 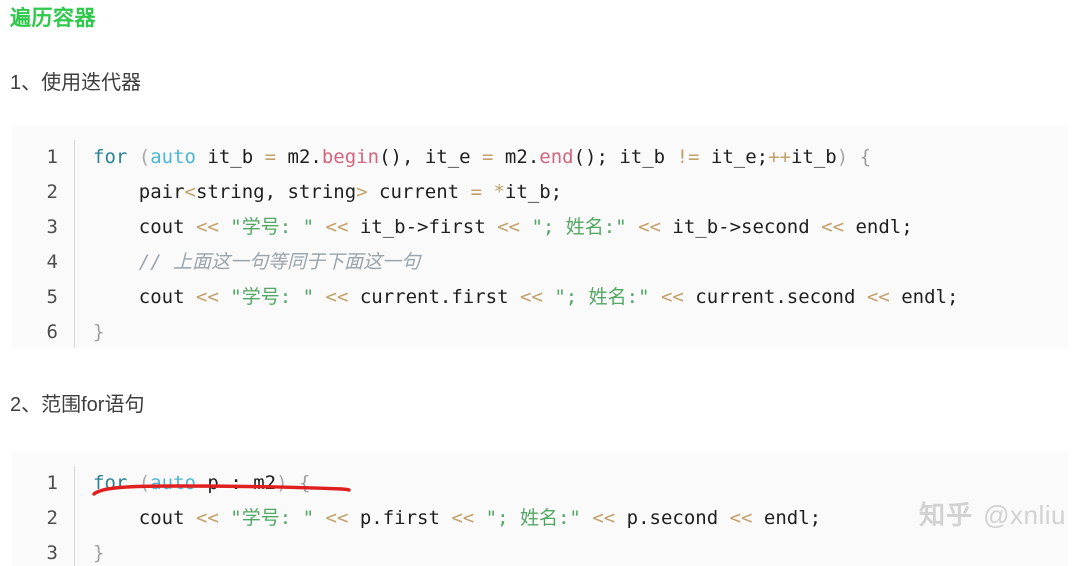 I want to click on watermark-logo: 知乎, so click(x=946, y=515).